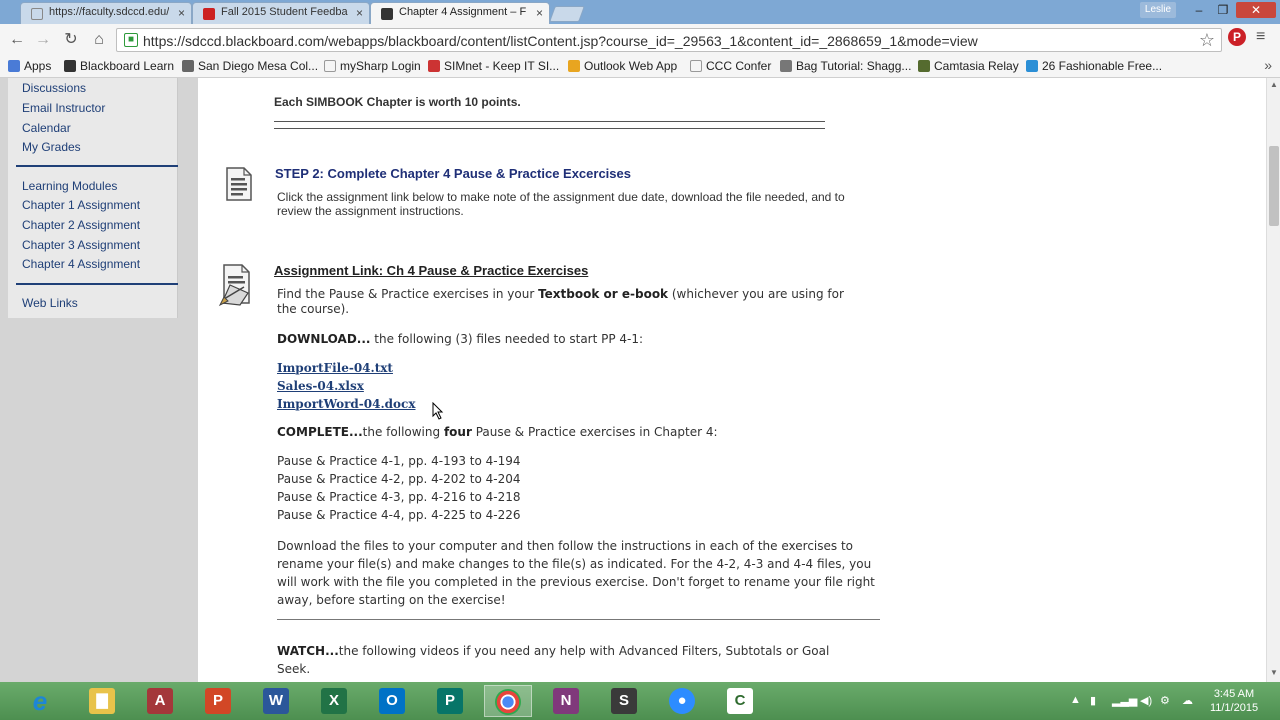 The width and height of the screenshot is (1280, 720). What do you see at coordinates (46, 128) in the screenshot?
I see `sidebar-item-calendar: Calendar` at bounding box center [46, 128].